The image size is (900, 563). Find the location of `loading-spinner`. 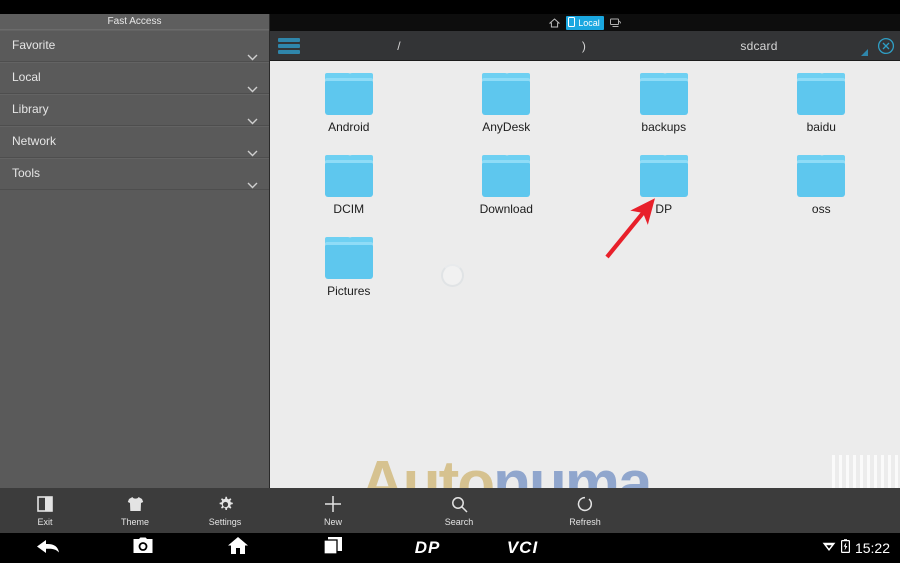

loading-spinner is located at coordinates (452, 275).